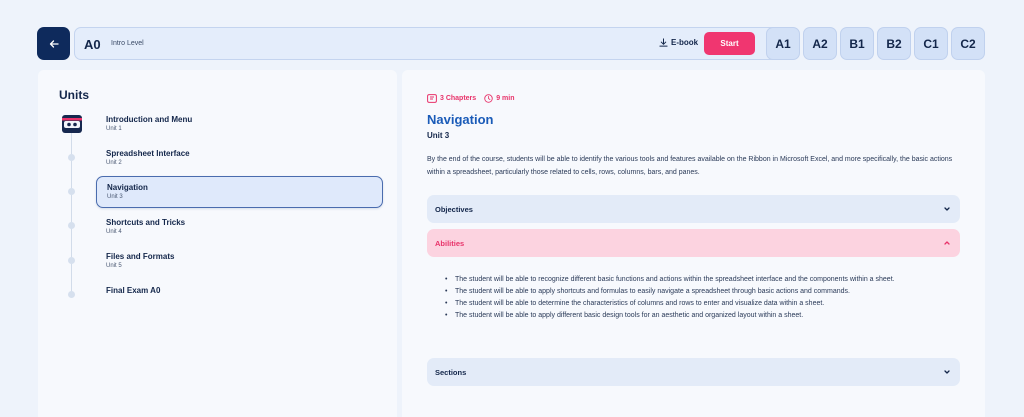 Image resolution: width=1024 pixels, height=417 pixels. Describe the element at coordinates (146, 222) in the screenshot. I see `unit-name: Shortcuts and Tricks` at that location.